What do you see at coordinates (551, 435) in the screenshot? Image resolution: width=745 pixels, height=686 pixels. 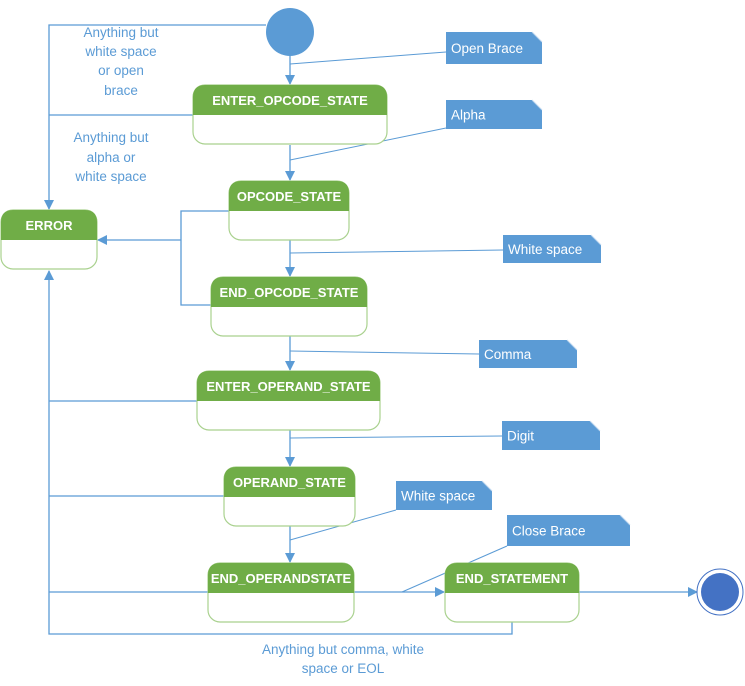 I see `note-digit: Digit` at bounding box center [551, 435].